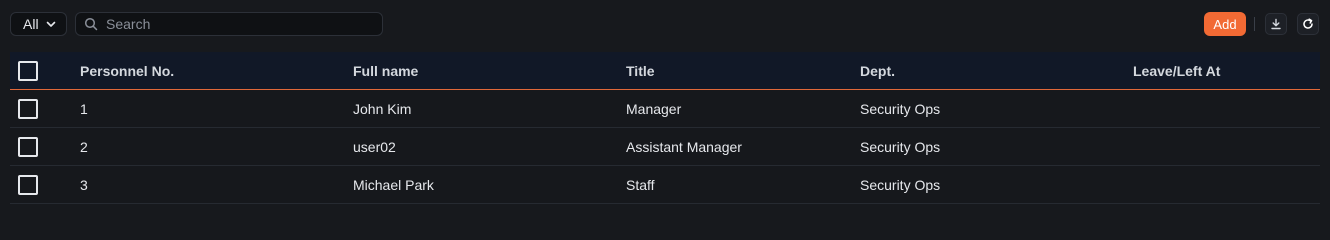 This screenshot has height=240, width=1330. I want to click on refresh-icon, so click(1308, 24).